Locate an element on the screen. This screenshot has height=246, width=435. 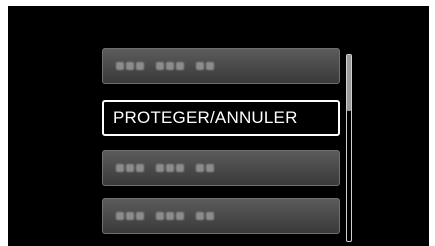
menu-item-label: PROTEGER/ANNULER is located at coordinates (205, 117).